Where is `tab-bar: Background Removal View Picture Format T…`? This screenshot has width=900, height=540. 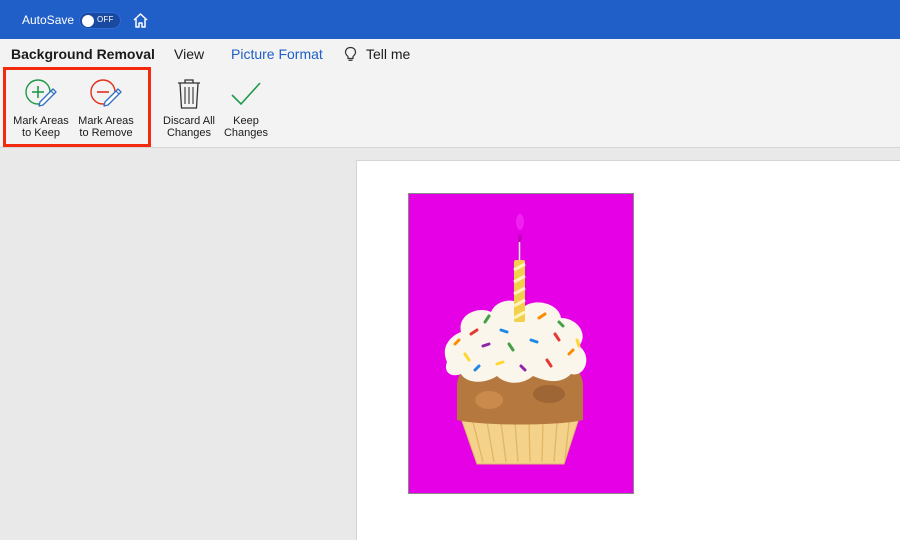 tab-bar: Background Removal View Picture Format T… is located at coordinates (450, 54).